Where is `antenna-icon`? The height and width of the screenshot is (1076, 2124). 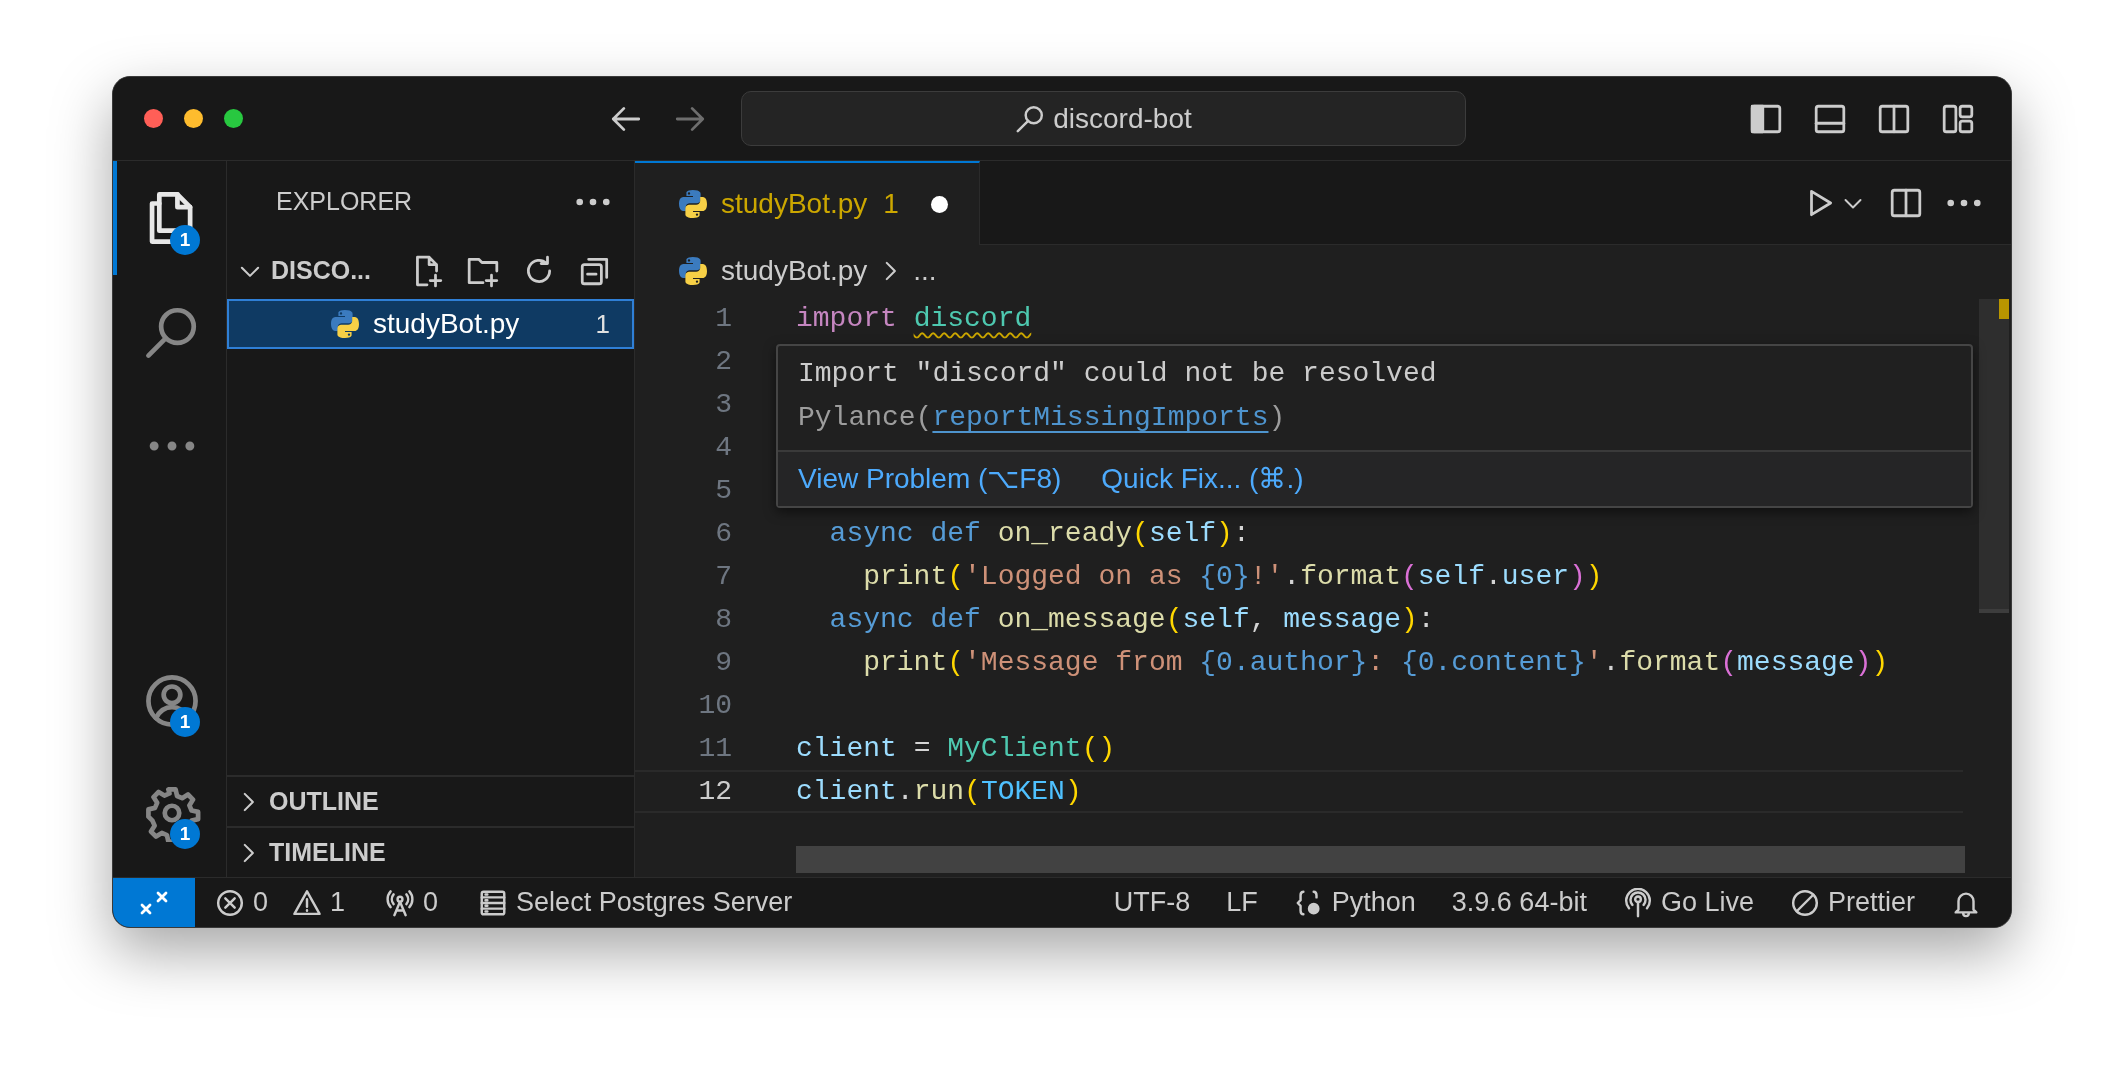 antenna-icon is located at coordinates (400, 902).